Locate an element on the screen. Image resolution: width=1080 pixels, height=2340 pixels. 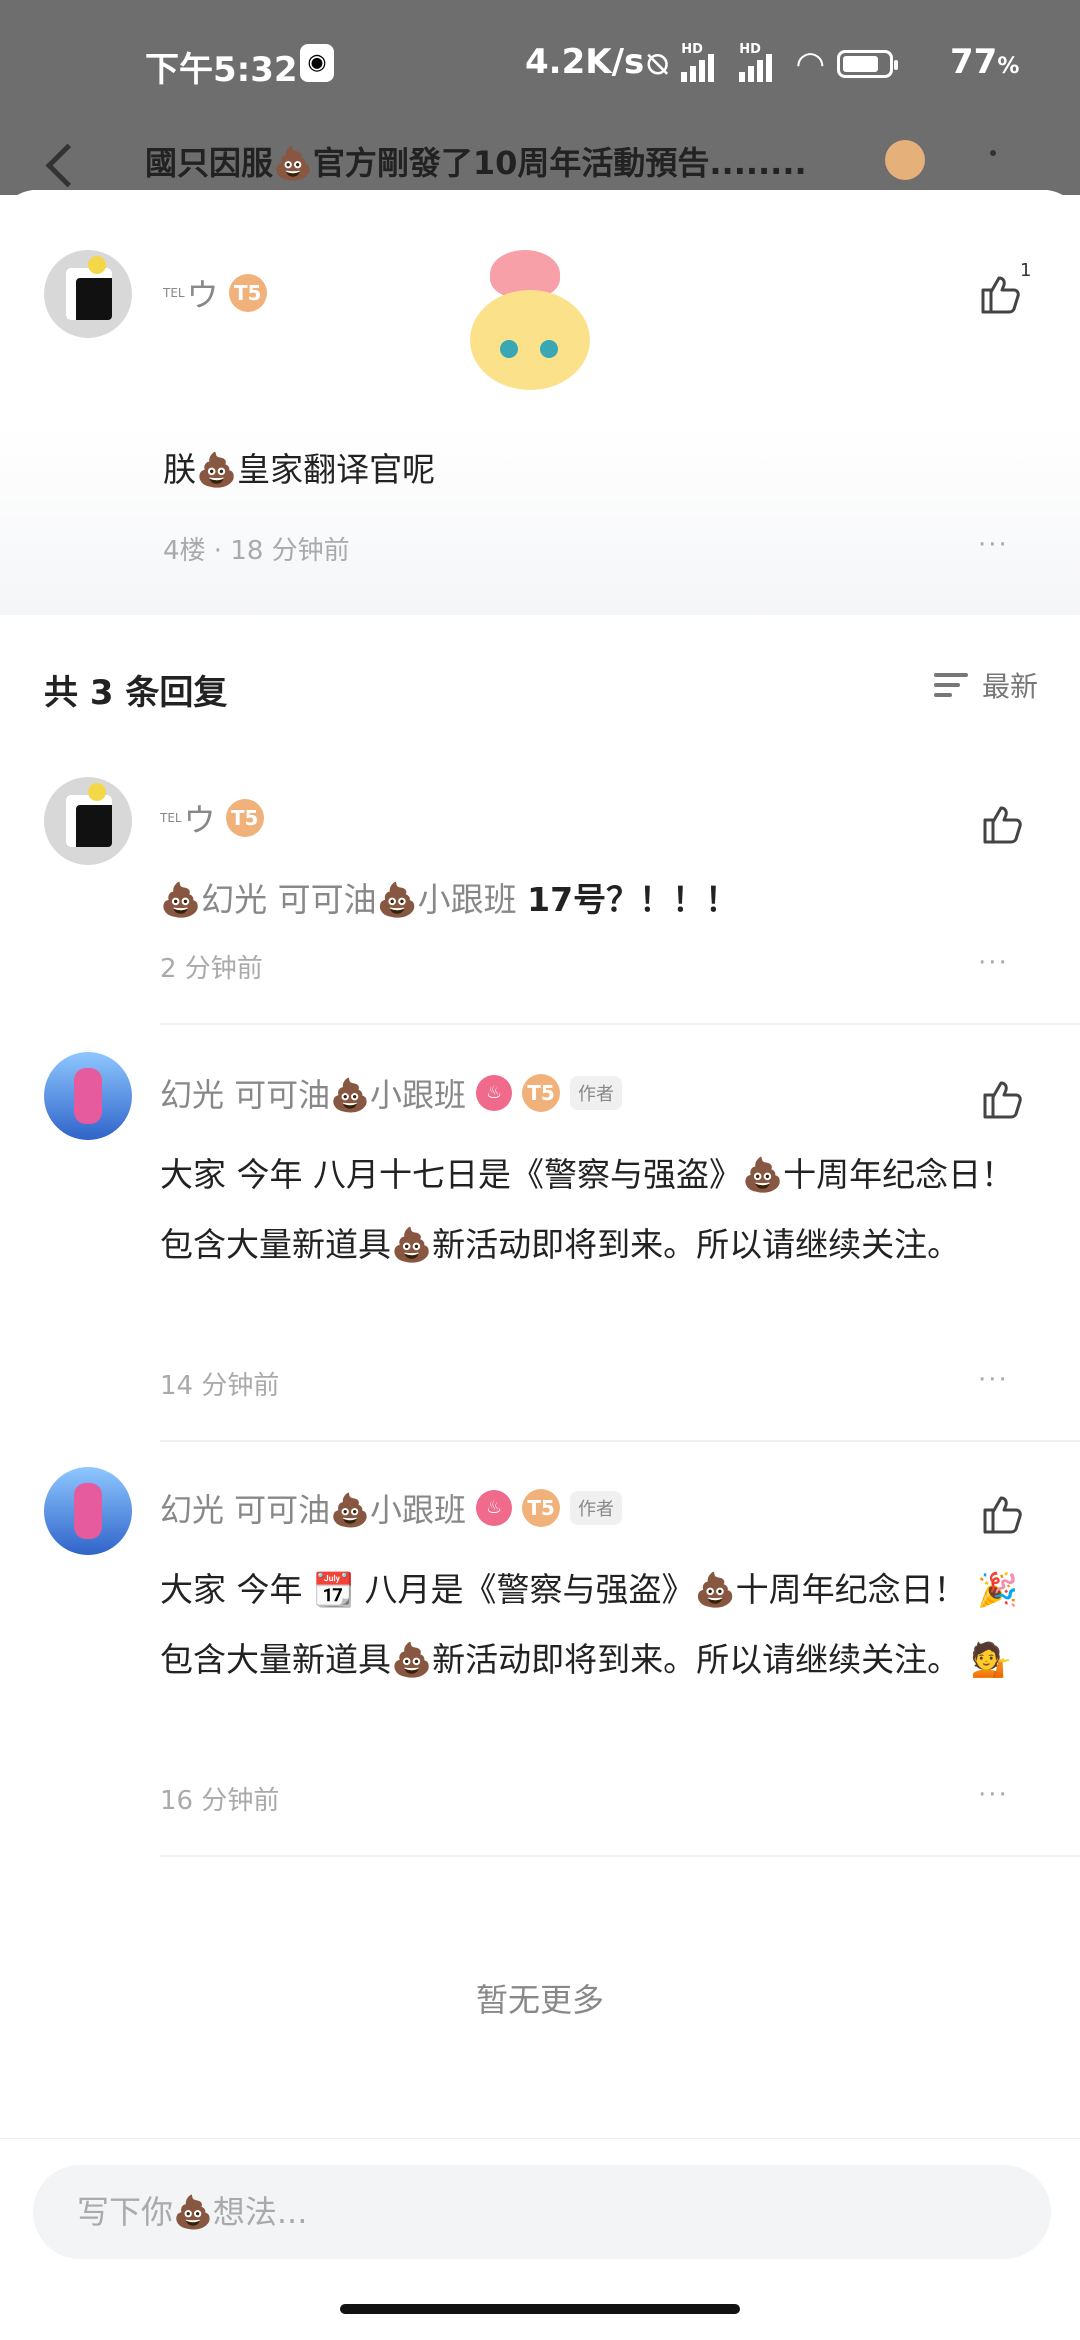
qq-icon: ◉ is located at coordinates (317, 63).